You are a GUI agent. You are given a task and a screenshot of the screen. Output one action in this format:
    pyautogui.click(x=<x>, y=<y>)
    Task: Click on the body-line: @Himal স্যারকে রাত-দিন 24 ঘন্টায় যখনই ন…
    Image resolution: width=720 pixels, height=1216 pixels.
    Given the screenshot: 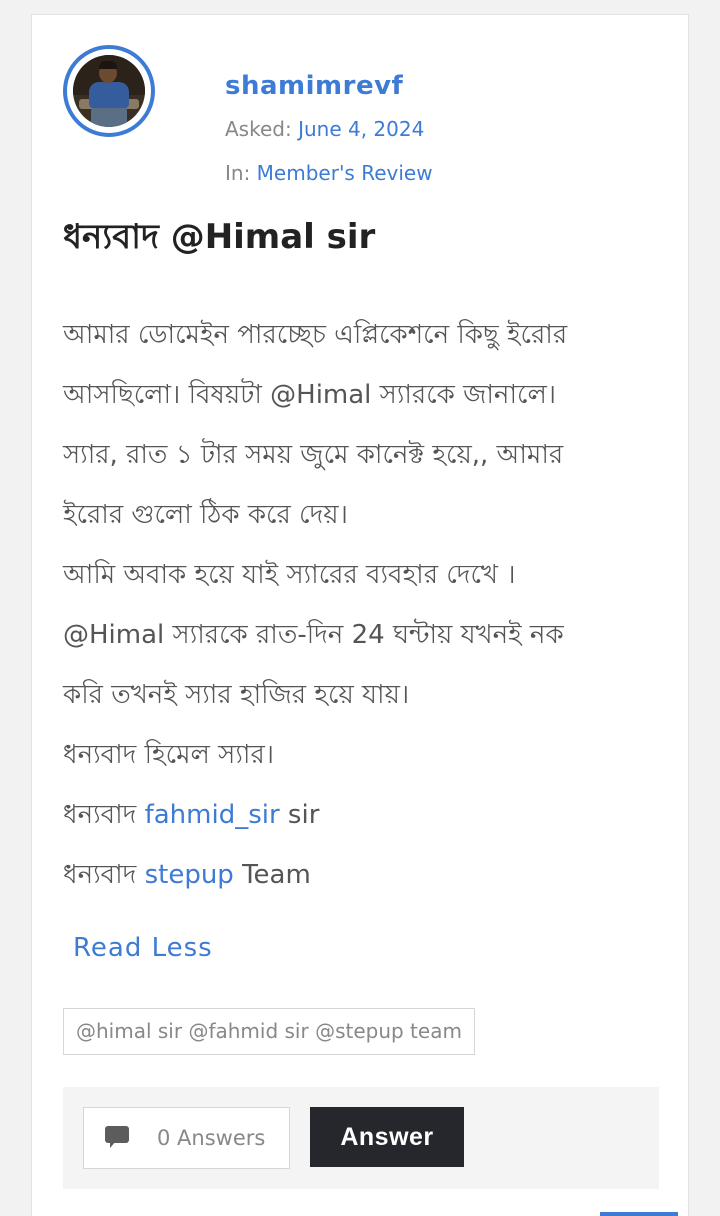 What is the action you would take?
    pyautogui.click(x=313, y=635)
    